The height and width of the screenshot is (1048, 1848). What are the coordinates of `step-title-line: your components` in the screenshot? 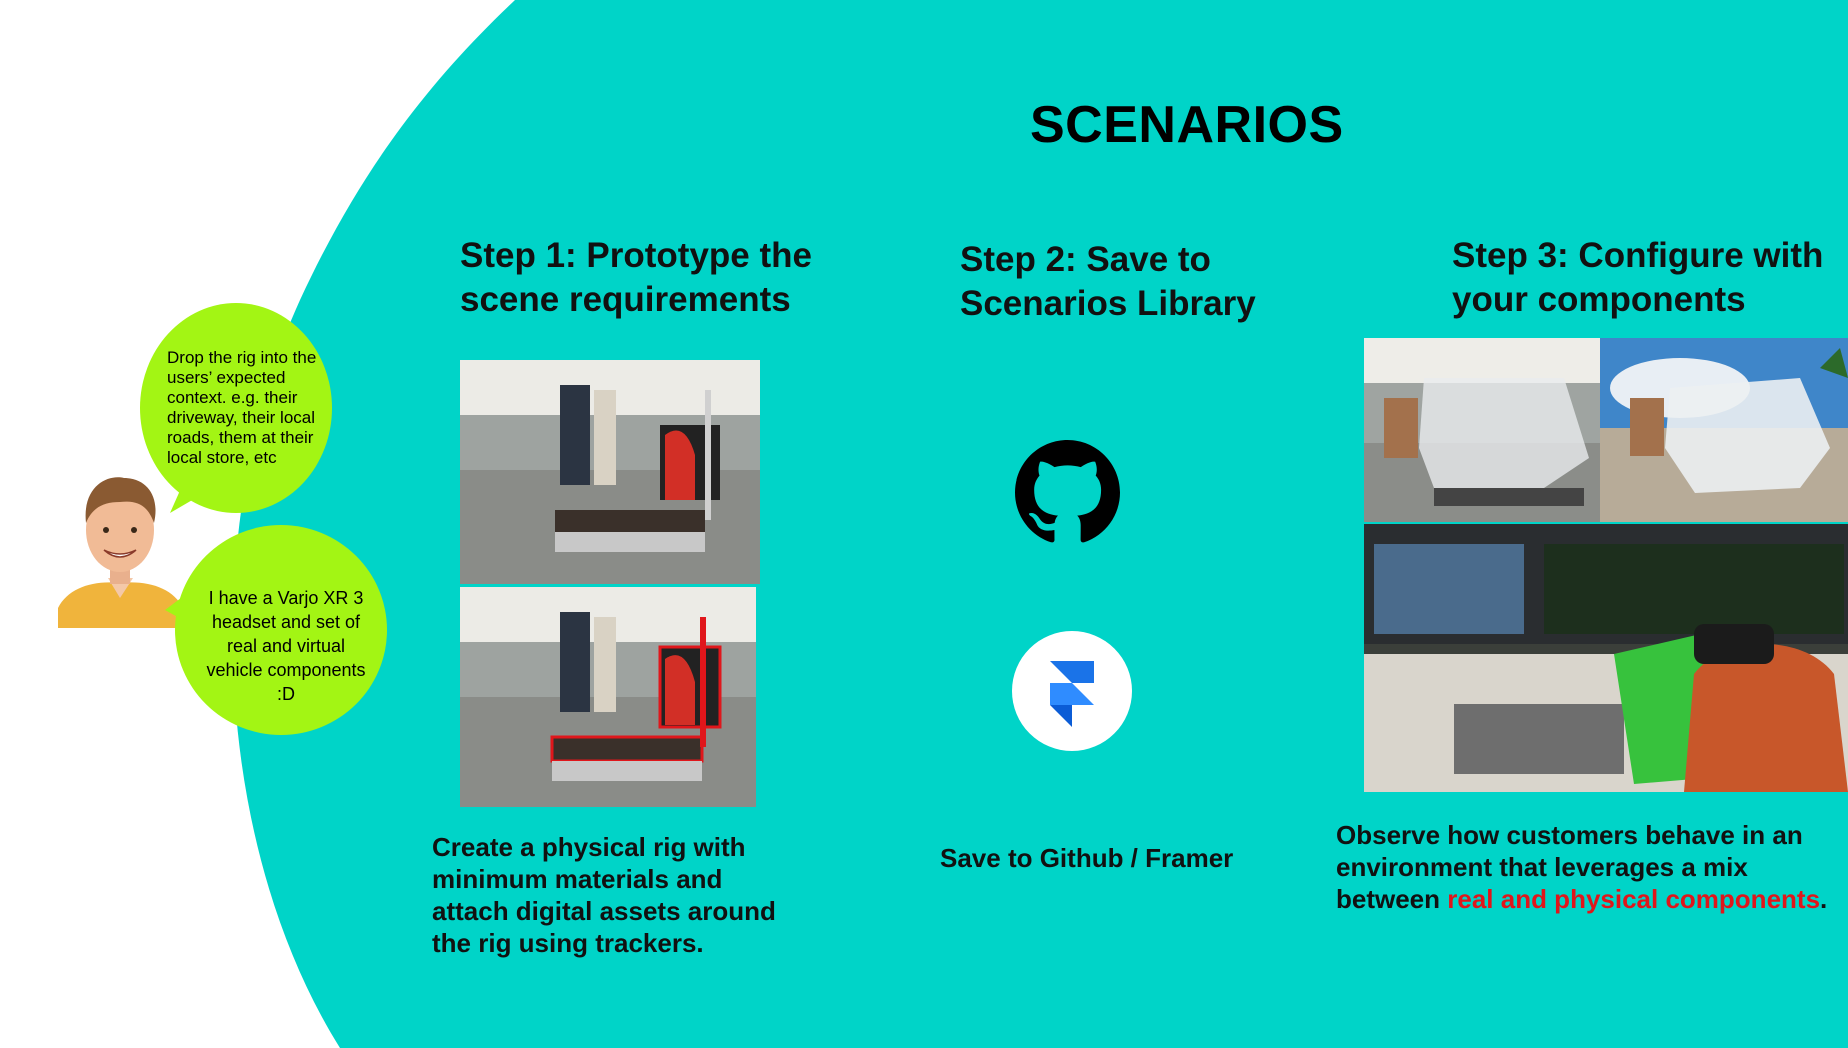 It's located at (1599, 299).